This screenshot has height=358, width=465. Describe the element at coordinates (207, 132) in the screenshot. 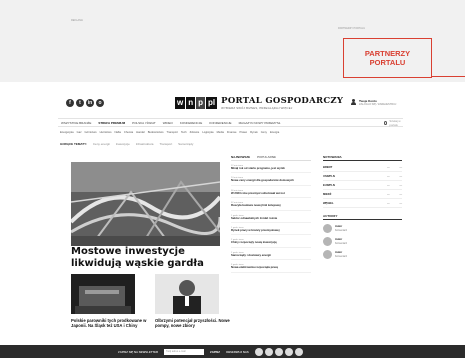

I see `subnav-item: Logistyka` at that location.